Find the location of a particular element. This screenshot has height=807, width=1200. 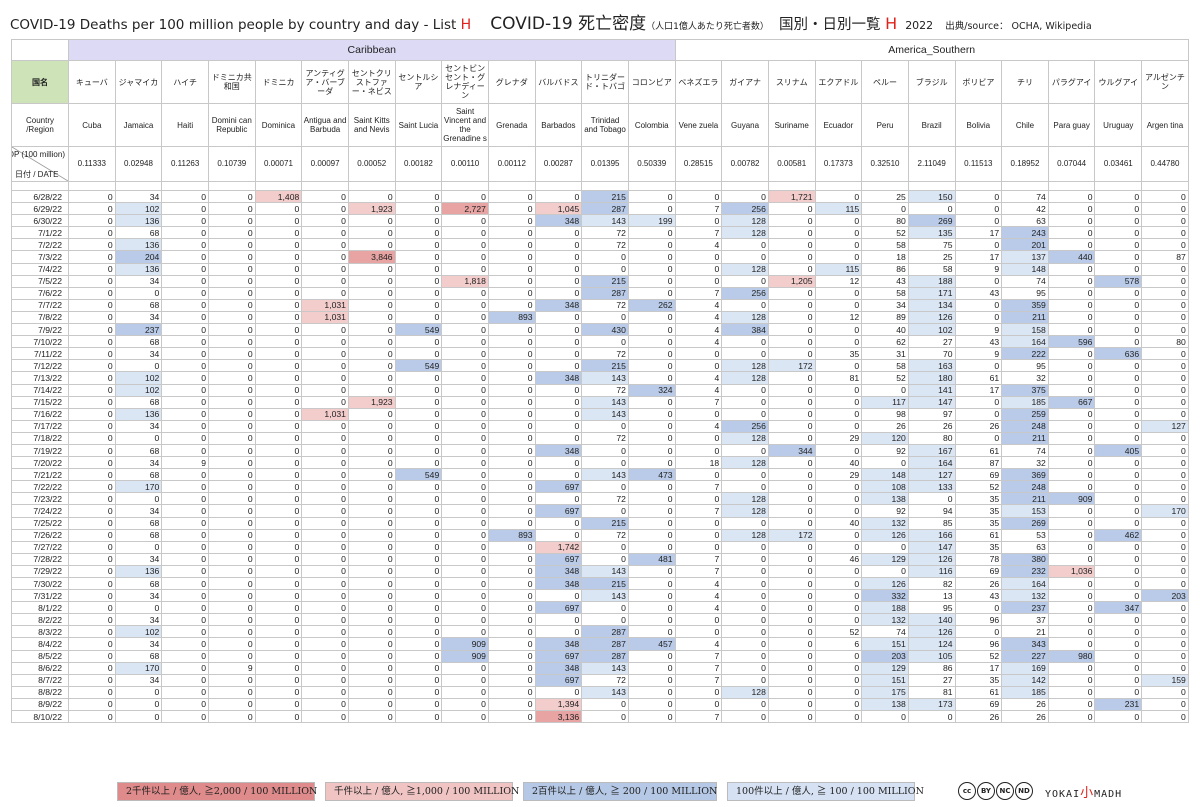

row-date: 7/17/22 is located at coordinates (40, 426).